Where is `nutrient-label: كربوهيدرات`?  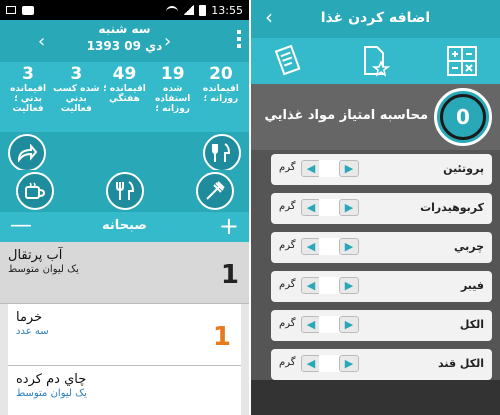
nutrient-label: كربوهيدرات is located at coordinates (452, 207).